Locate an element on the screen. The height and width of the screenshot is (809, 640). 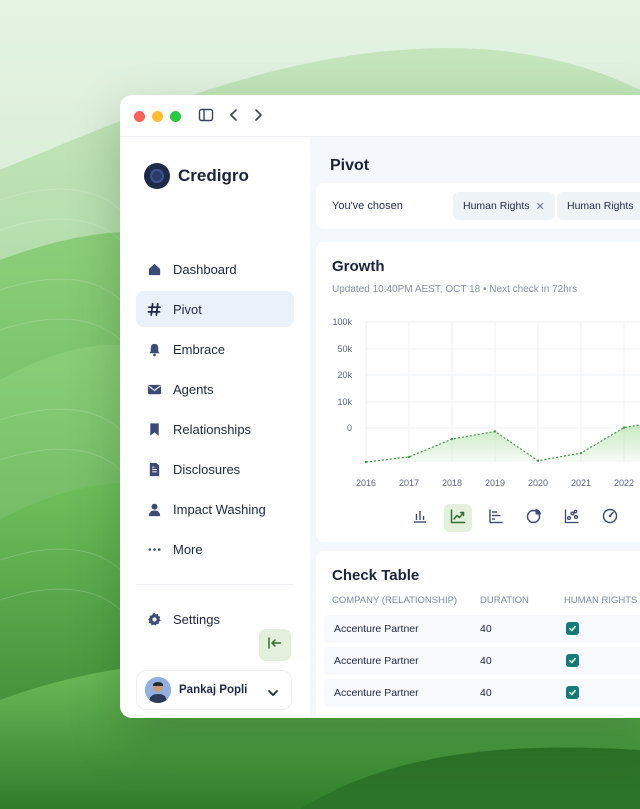
sidebar-item-label: Embrace is located at coordinates (199, 349).